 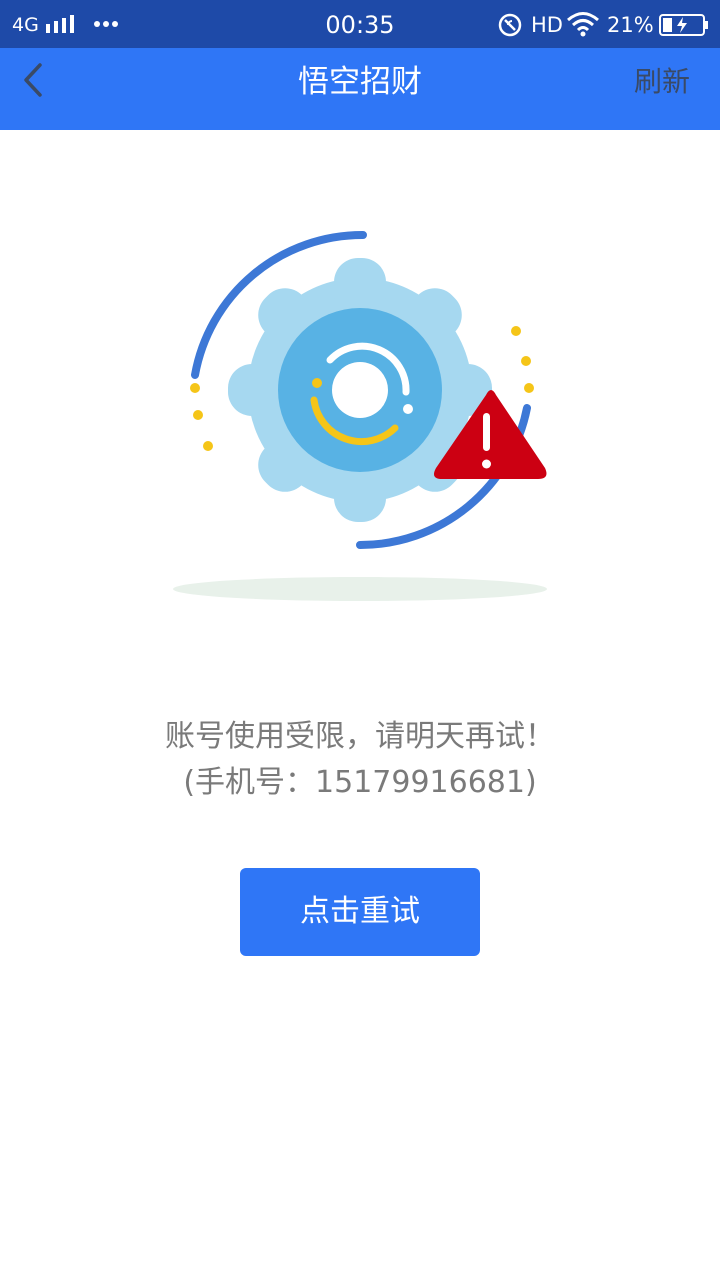 What do you see at coordinates (360, 782) in the screenshot?
I see `phone-number-text: (手机号：15179916681)` at bounding box center [360, 782].